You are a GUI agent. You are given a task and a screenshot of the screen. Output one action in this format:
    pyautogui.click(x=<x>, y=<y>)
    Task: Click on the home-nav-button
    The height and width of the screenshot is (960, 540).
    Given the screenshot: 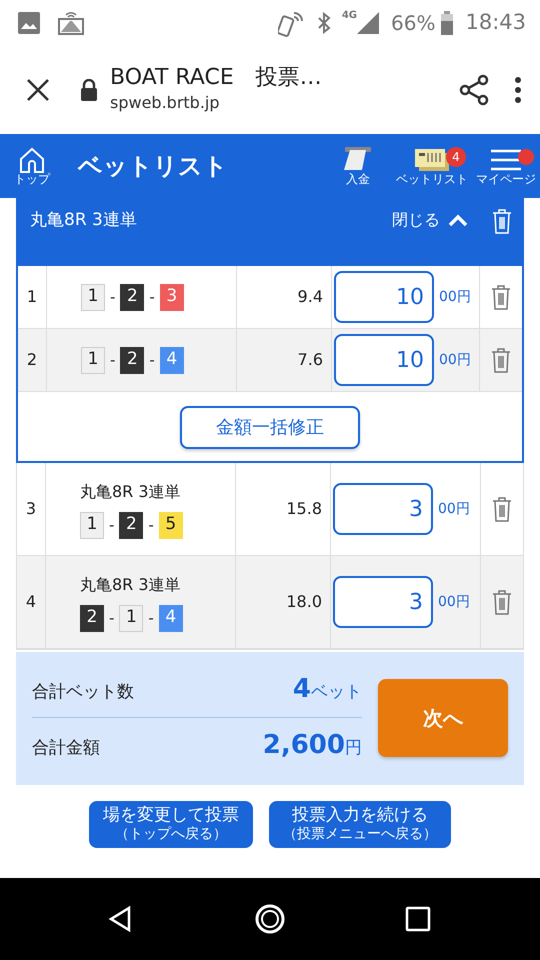 What is the action you would take?
    pyautogui.click(x=270, y=919)
    